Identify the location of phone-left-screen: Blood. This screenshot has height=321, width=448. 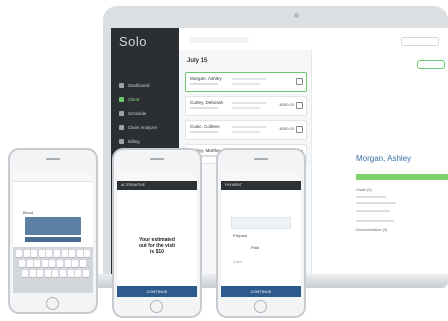
(53, 232).